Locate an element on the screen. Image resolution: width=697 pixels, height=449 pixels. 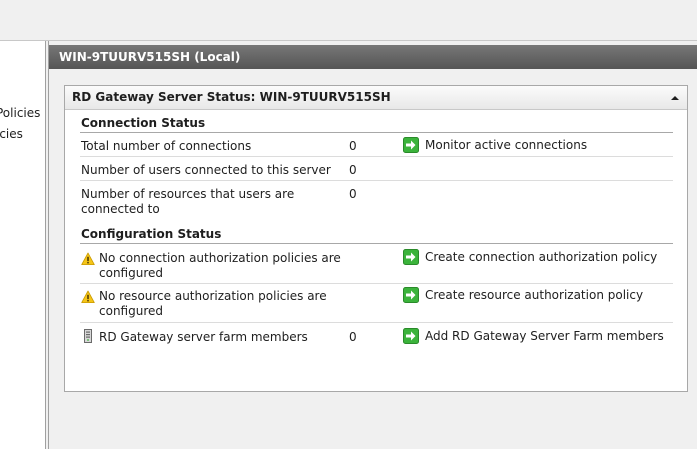
collapse-up-icon is located at coordinates (675, 98).